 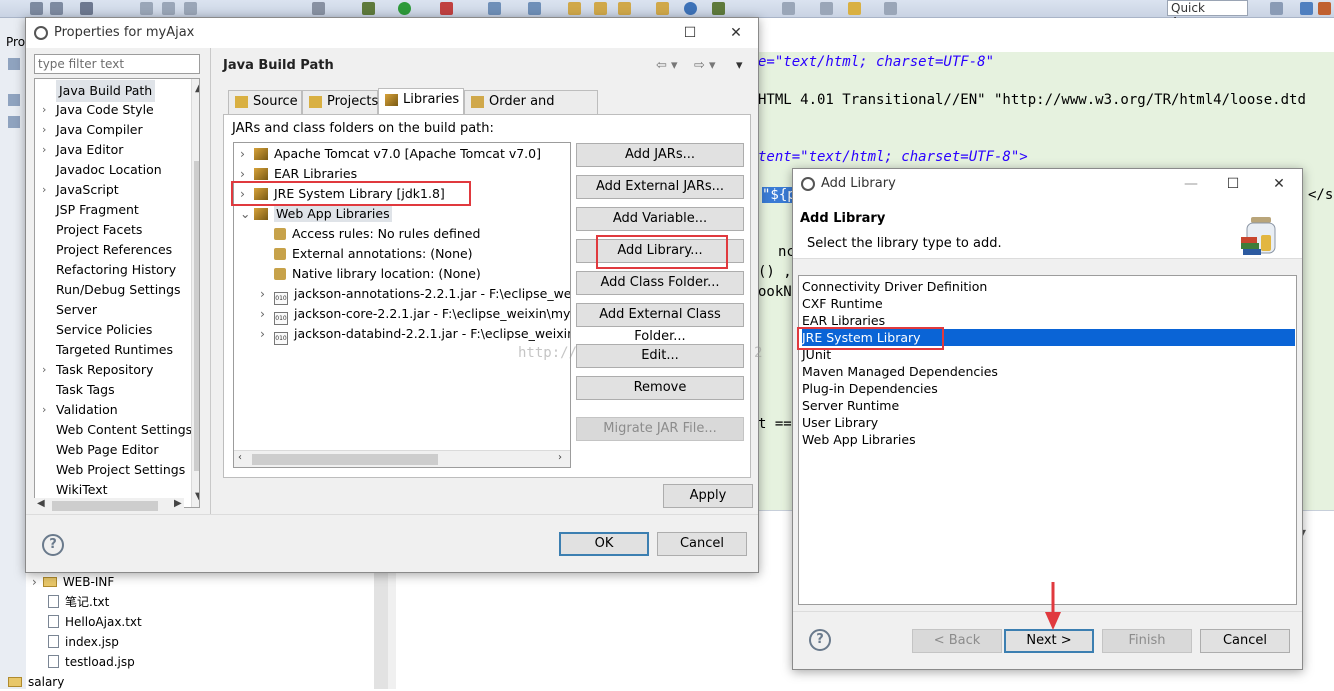 I want to click on new-class-icon, so click(x=534, y=8).